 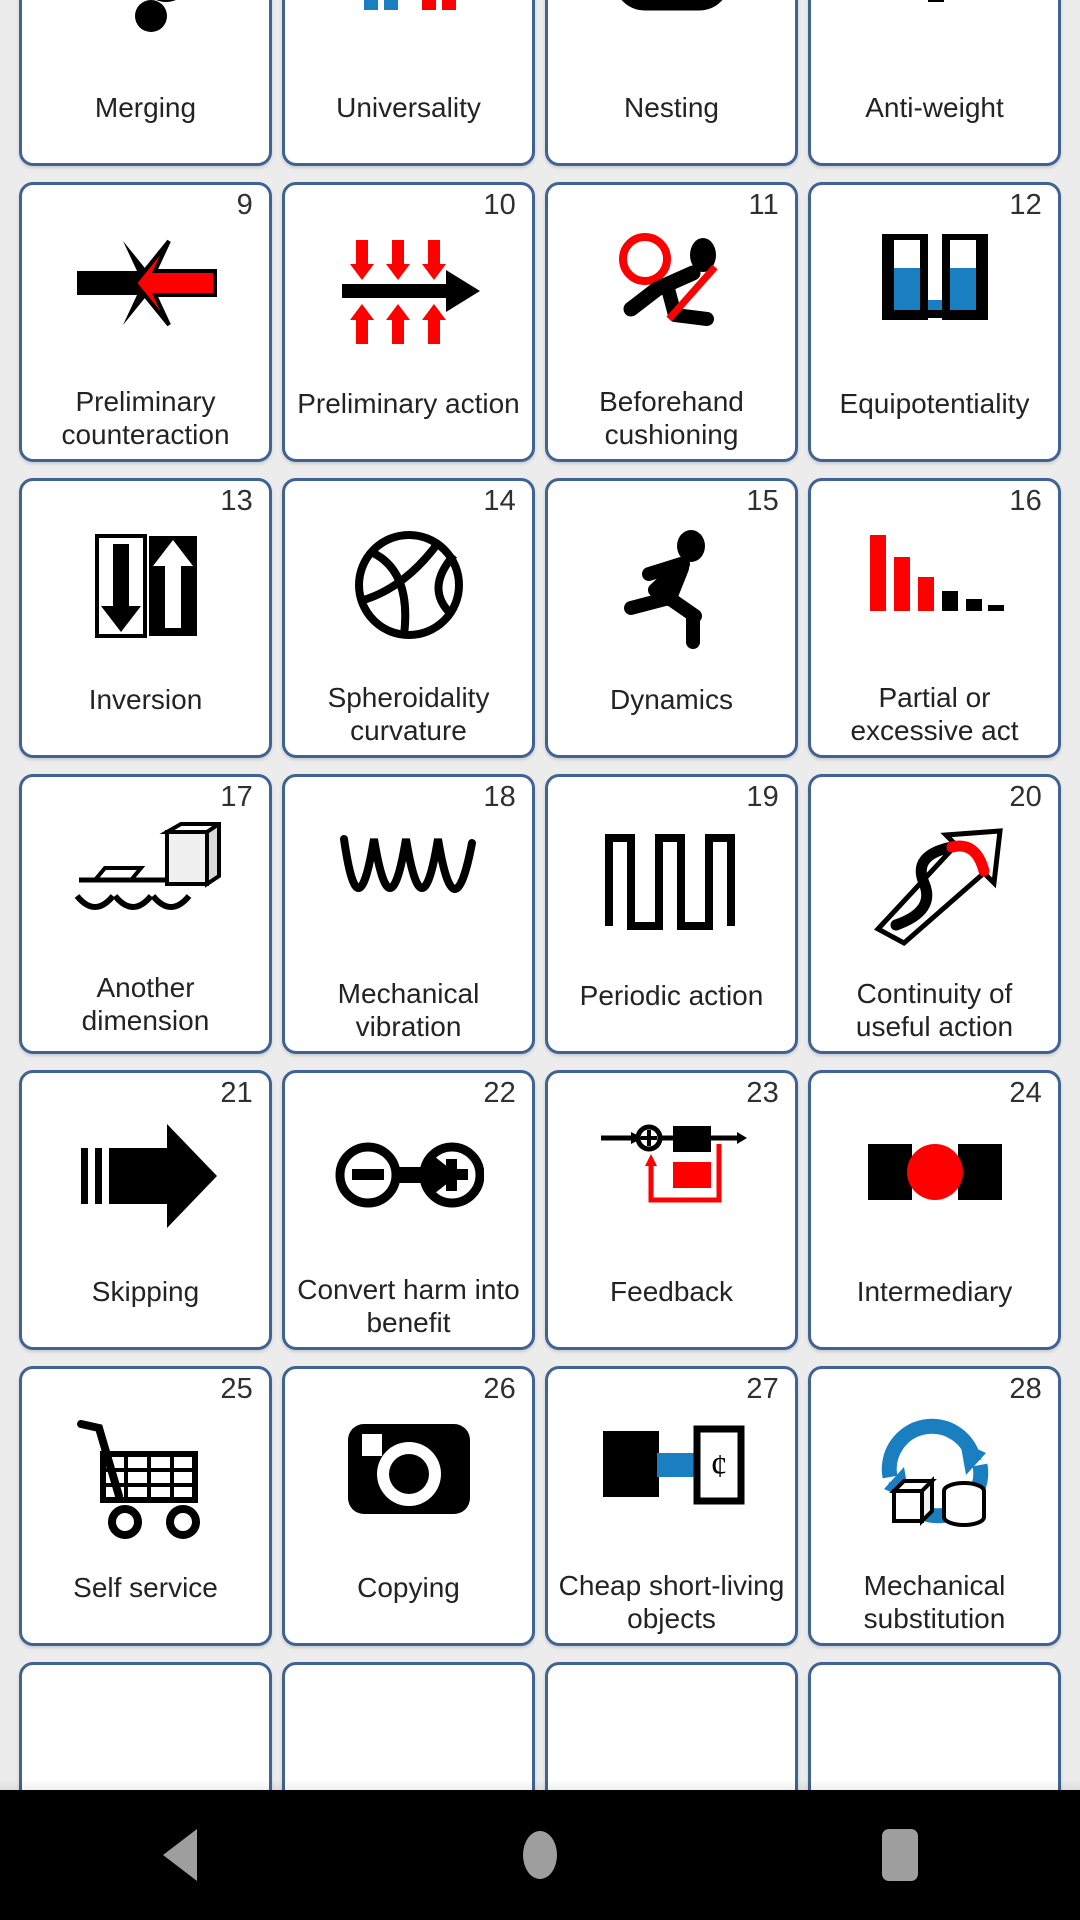 I want to click on principle-card: 16 Partial or excessive act, so click(x=934, y=618).